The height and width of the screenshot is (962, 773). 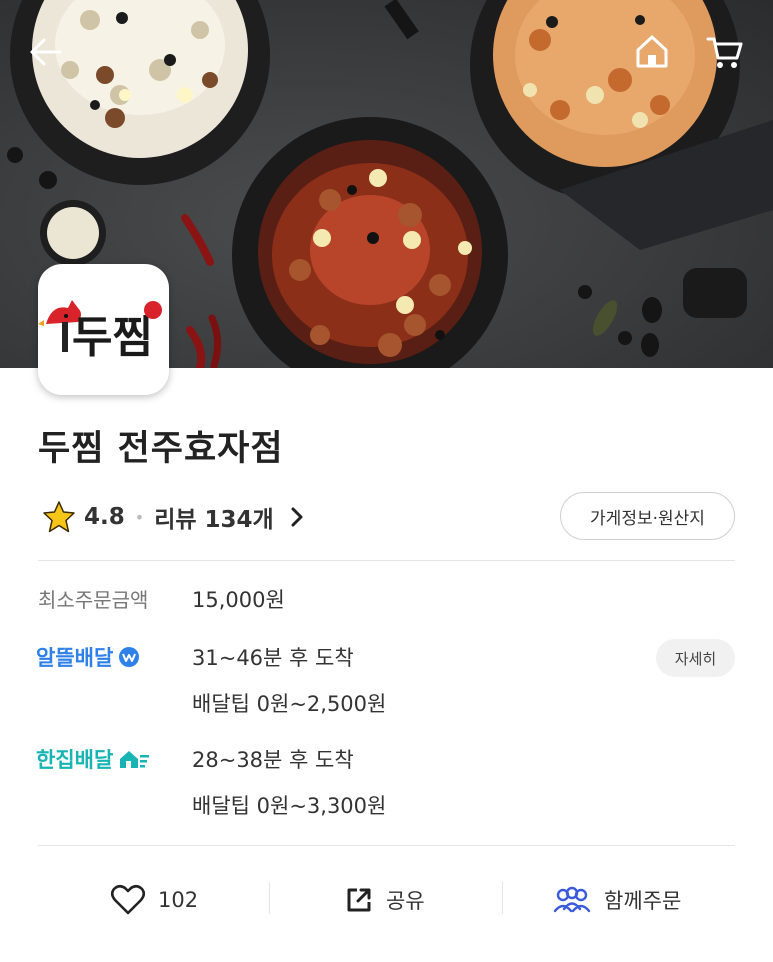 I want to click on share-button: 공유, so click(x=384, y=900).